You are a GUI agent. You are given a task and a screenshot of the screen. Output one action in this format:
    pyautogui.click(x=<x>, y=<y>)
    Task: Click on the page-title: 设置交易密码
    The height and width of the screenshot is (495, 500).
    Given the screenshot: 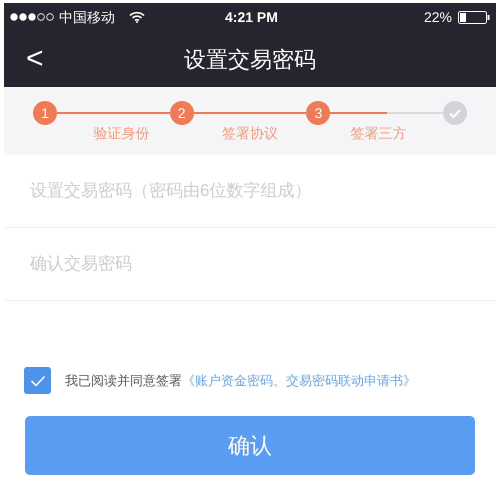 What is the action you would take?
    pyautogui.click(x=250, y=60)
    